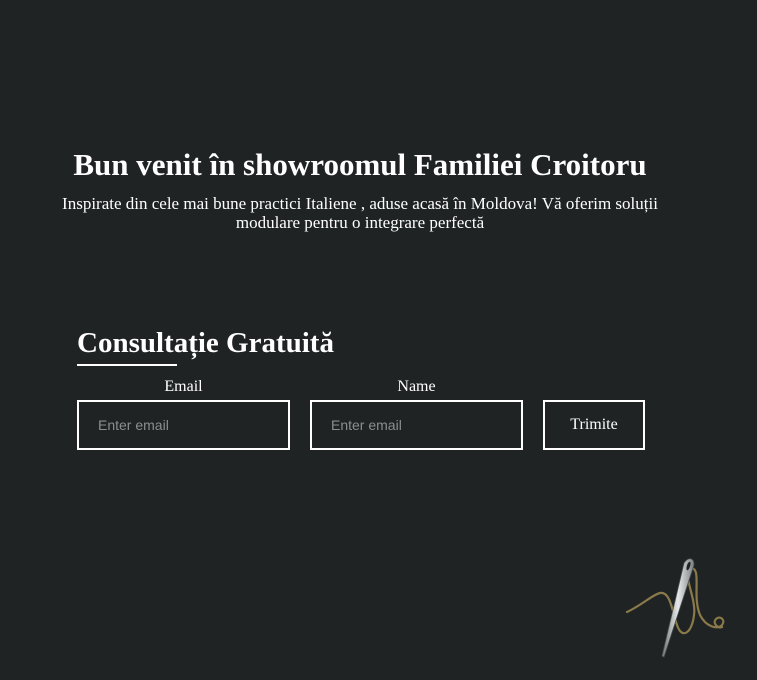 Image resolution: width=757 pixels, height=680 pixels. I want to click on consultation-heading: Consultație Gratuită, so click(205, 345).